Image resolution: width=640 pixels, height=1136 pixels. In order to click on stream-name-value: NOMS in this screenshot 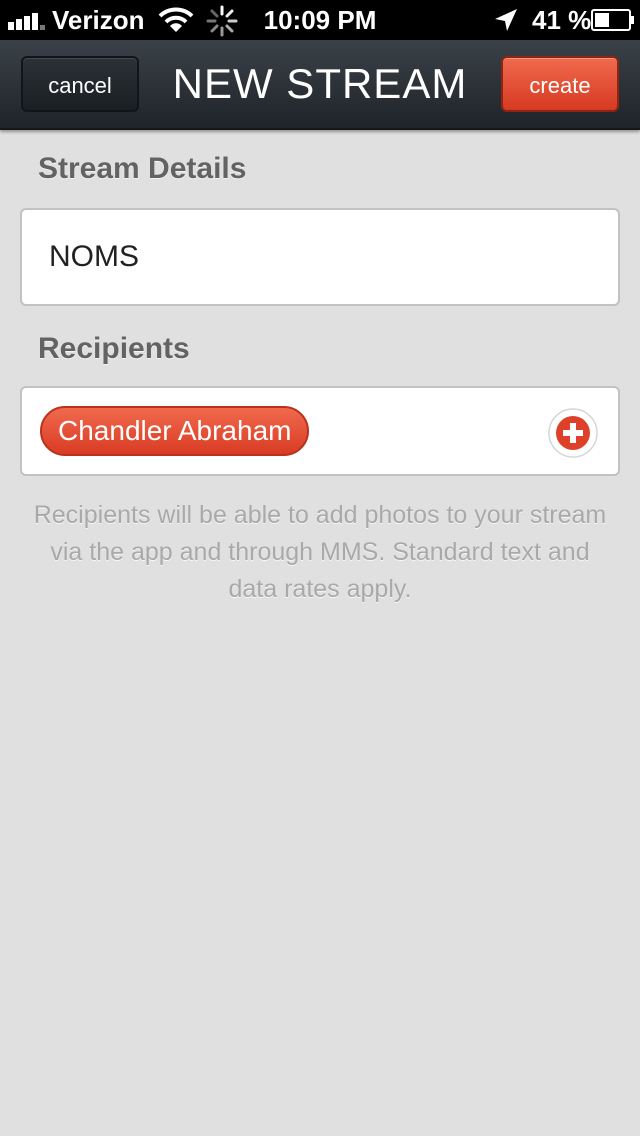, I will do `click(94, 256)`.